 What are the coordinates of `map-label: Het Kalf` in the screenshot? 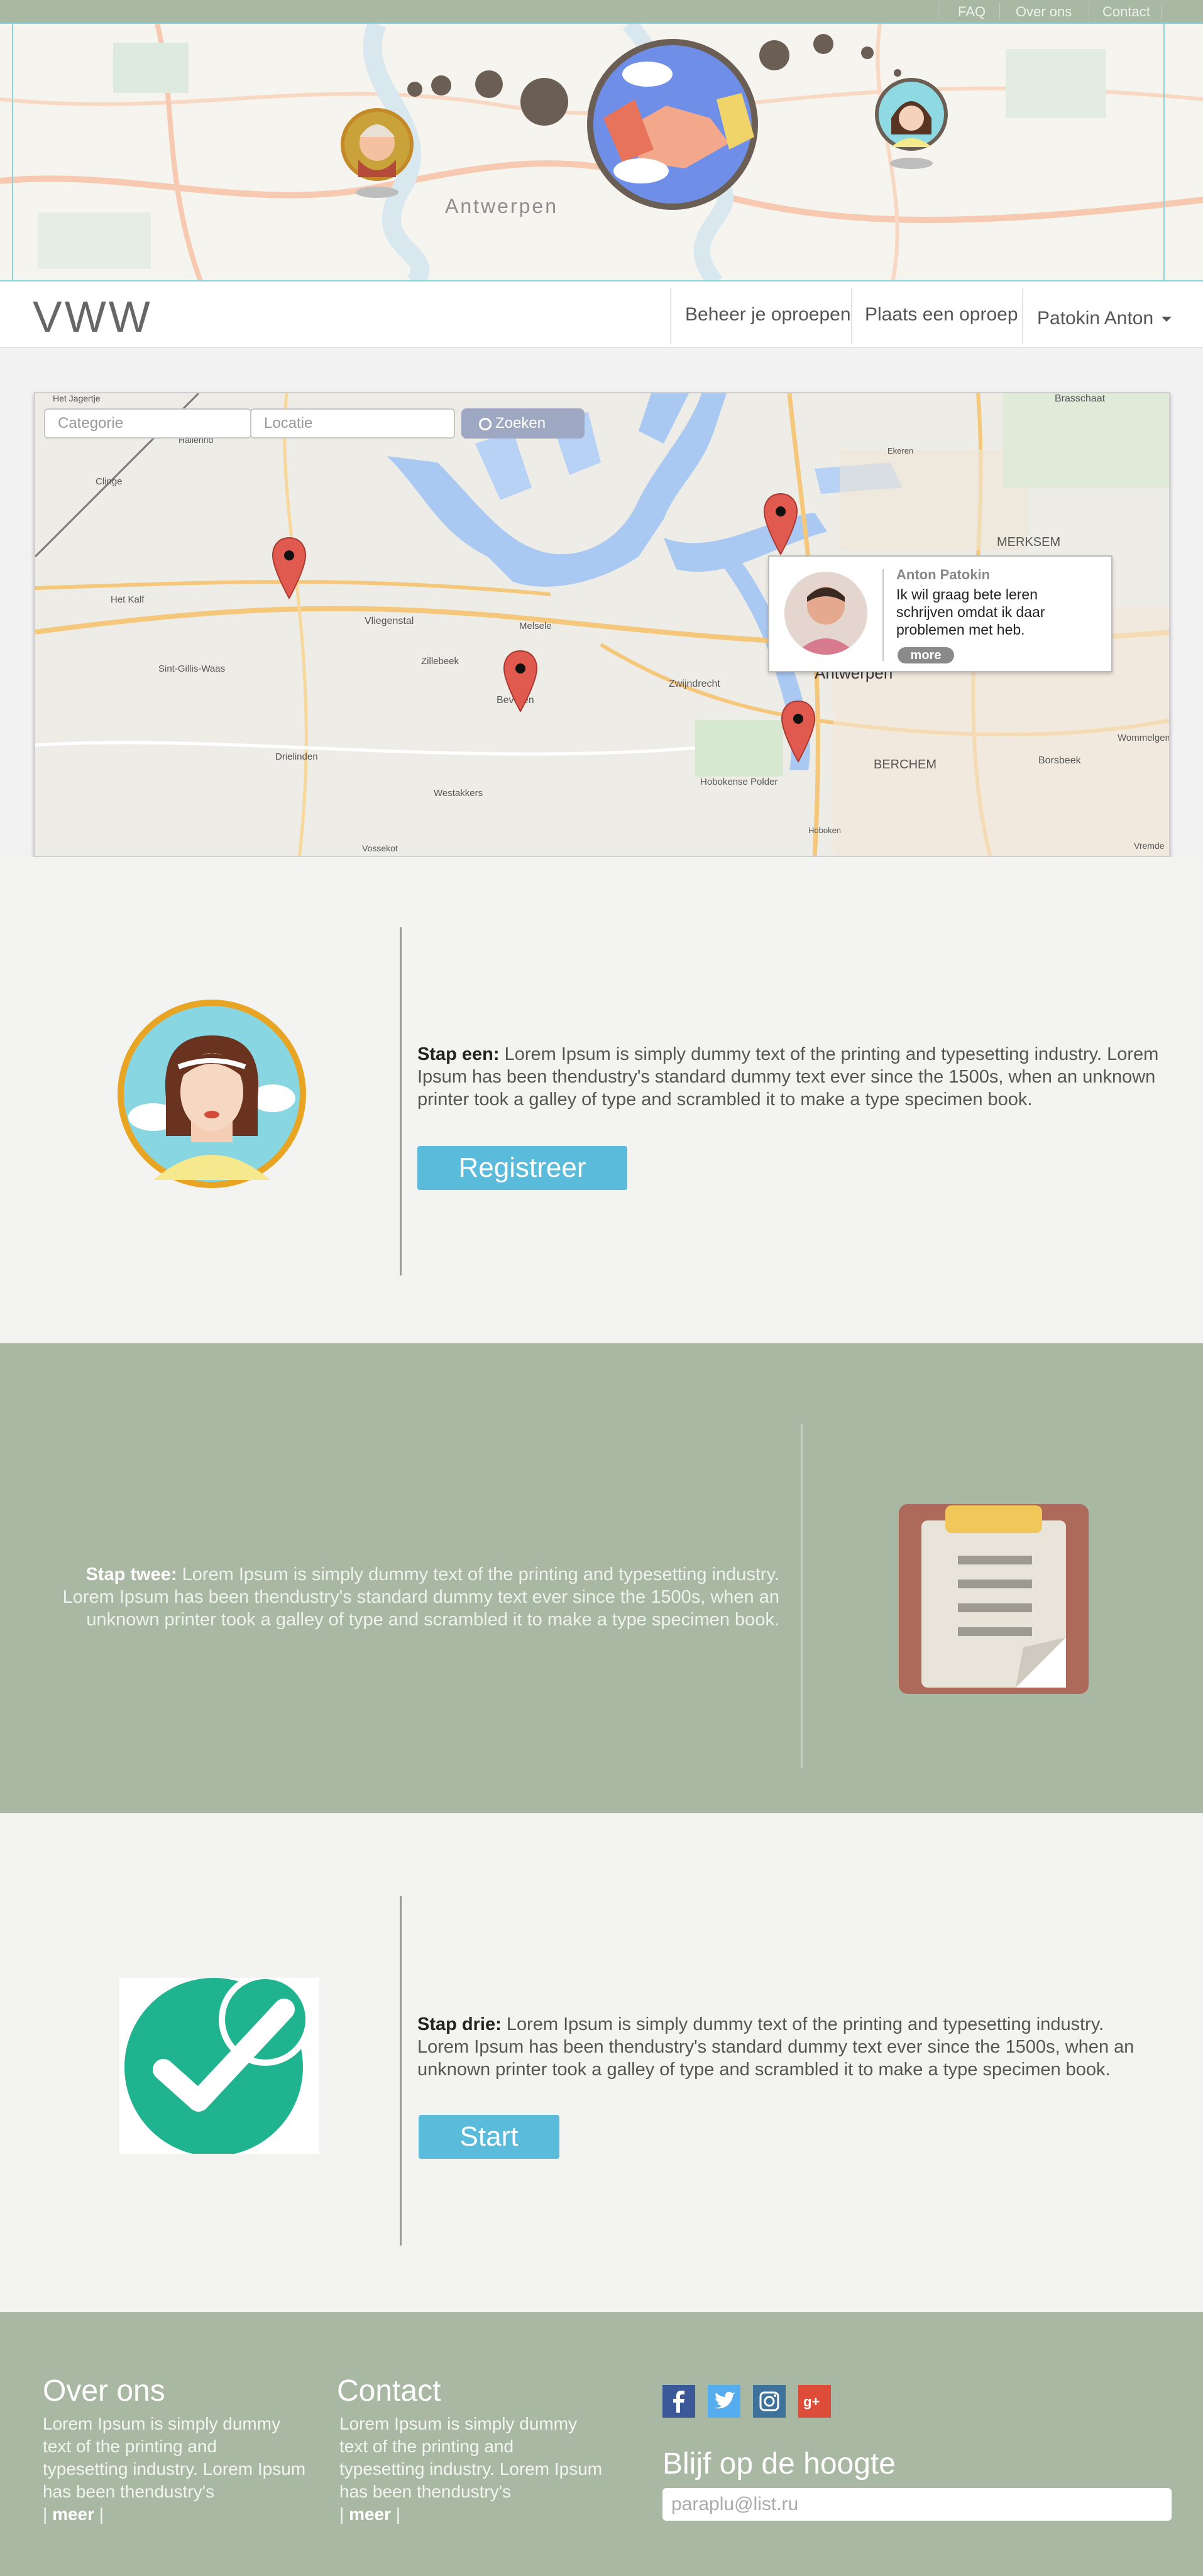 It's located at (128, 599).